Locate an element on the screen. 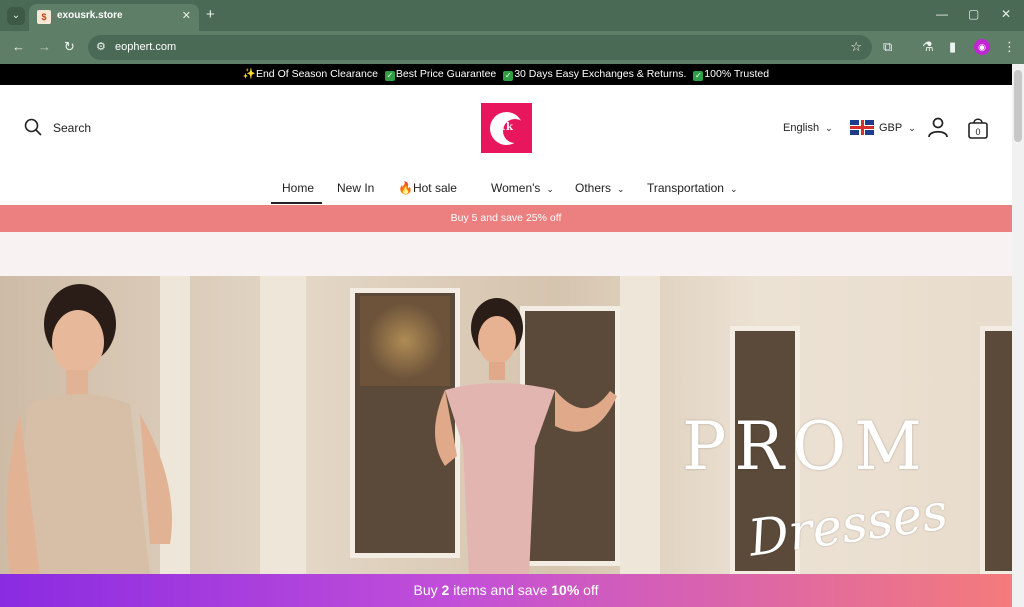 This screenshot has height=607, width=1024. address-bar: ⚙ eophert.com ☆ is located at coordinates (480, 47).